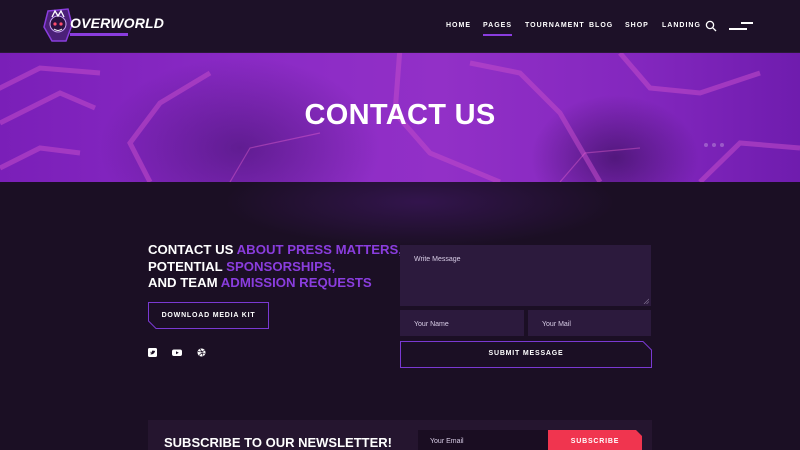 This screenshot has height=450, width=800. I want to click on brand-underline, so click(99, 34).